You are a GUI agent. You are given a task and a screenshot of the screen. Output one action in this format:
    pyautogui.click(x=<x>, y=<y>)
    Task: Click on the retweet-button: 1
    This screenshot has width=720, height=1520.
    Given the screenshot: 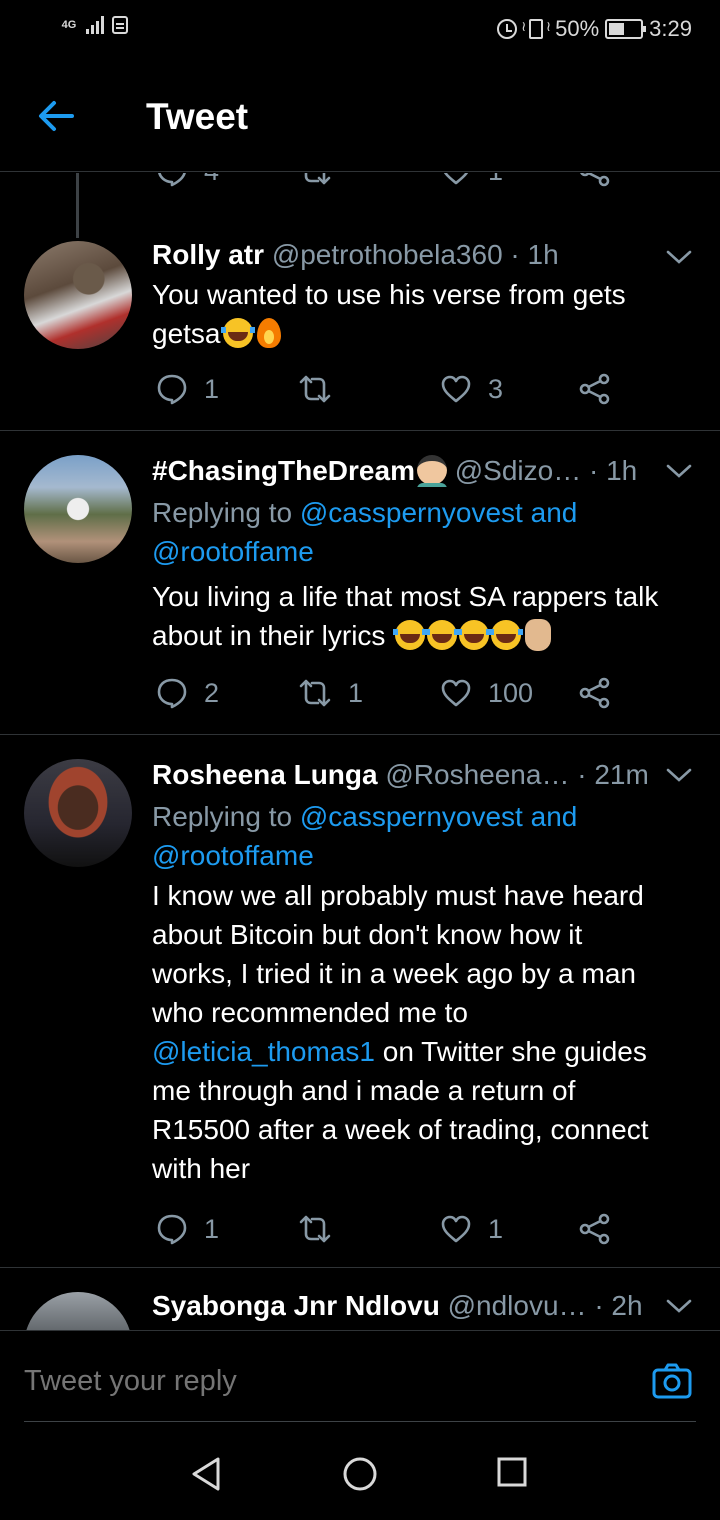 What is the action you would take?
    pyautogui.click(x=330, y=693)
    